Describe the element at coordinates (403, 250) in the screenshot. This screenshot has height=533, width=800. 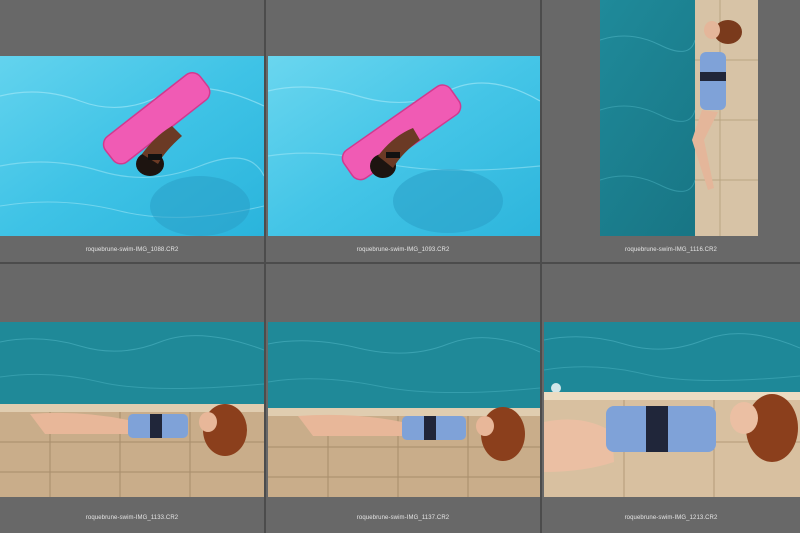
I see `thumbnail-filename: roquebrune-swim-IMG_1093.CR2` at that location.